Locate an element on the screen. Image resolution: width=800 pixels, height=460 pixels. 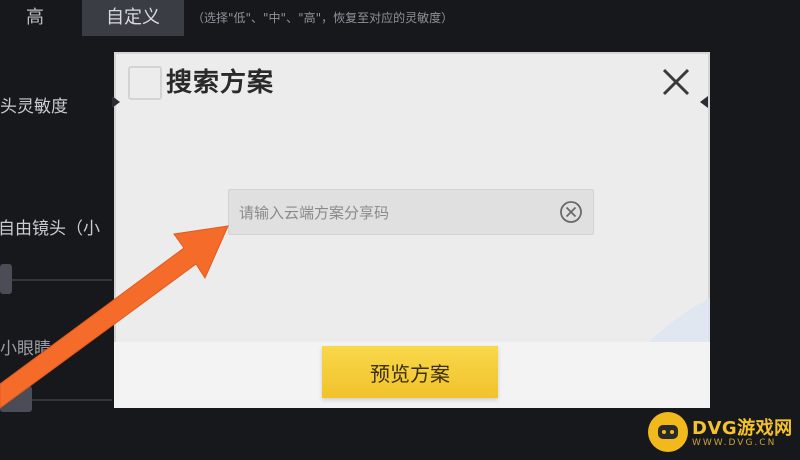
clear-icon is located at coordinates (571, 212).